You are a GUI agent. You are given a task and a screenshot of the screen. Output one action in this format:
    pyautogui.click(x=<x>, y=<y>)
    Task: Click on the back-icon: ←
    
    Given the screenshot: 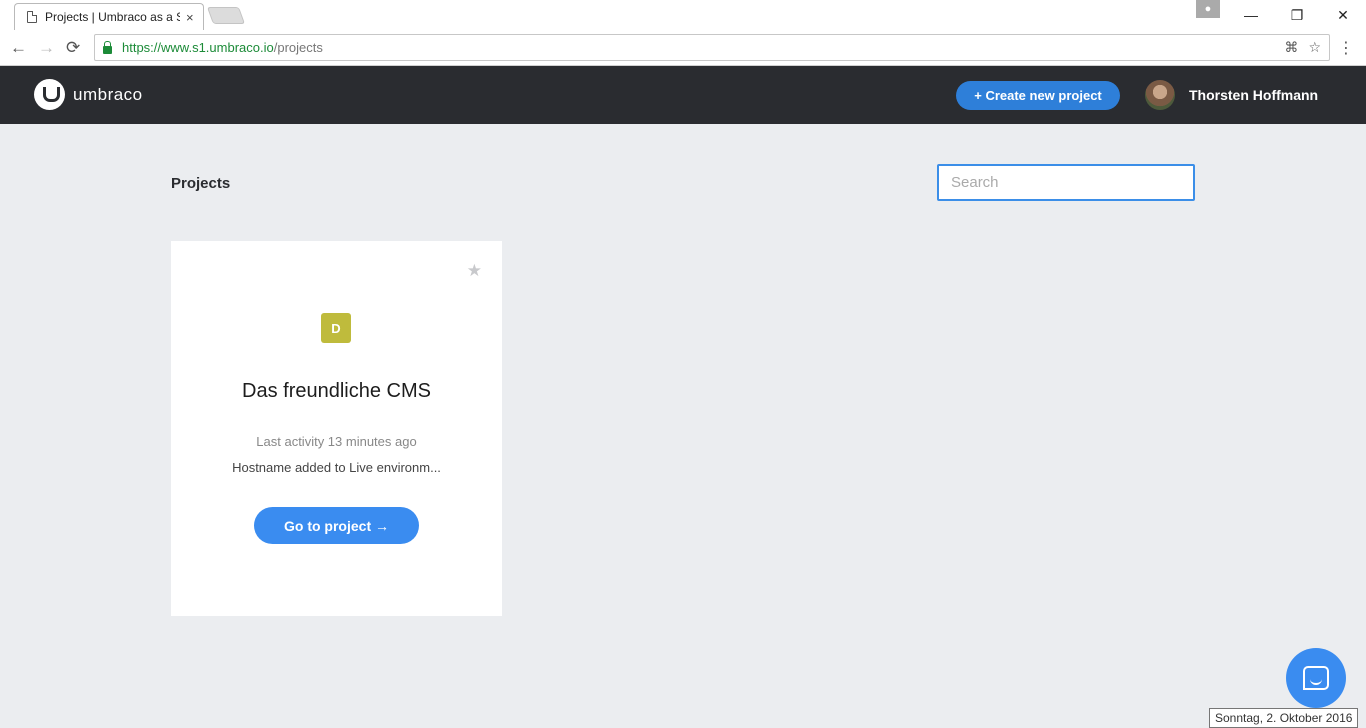 What is the action you would take?
    pyautogui.click(x=18, y=48)
    